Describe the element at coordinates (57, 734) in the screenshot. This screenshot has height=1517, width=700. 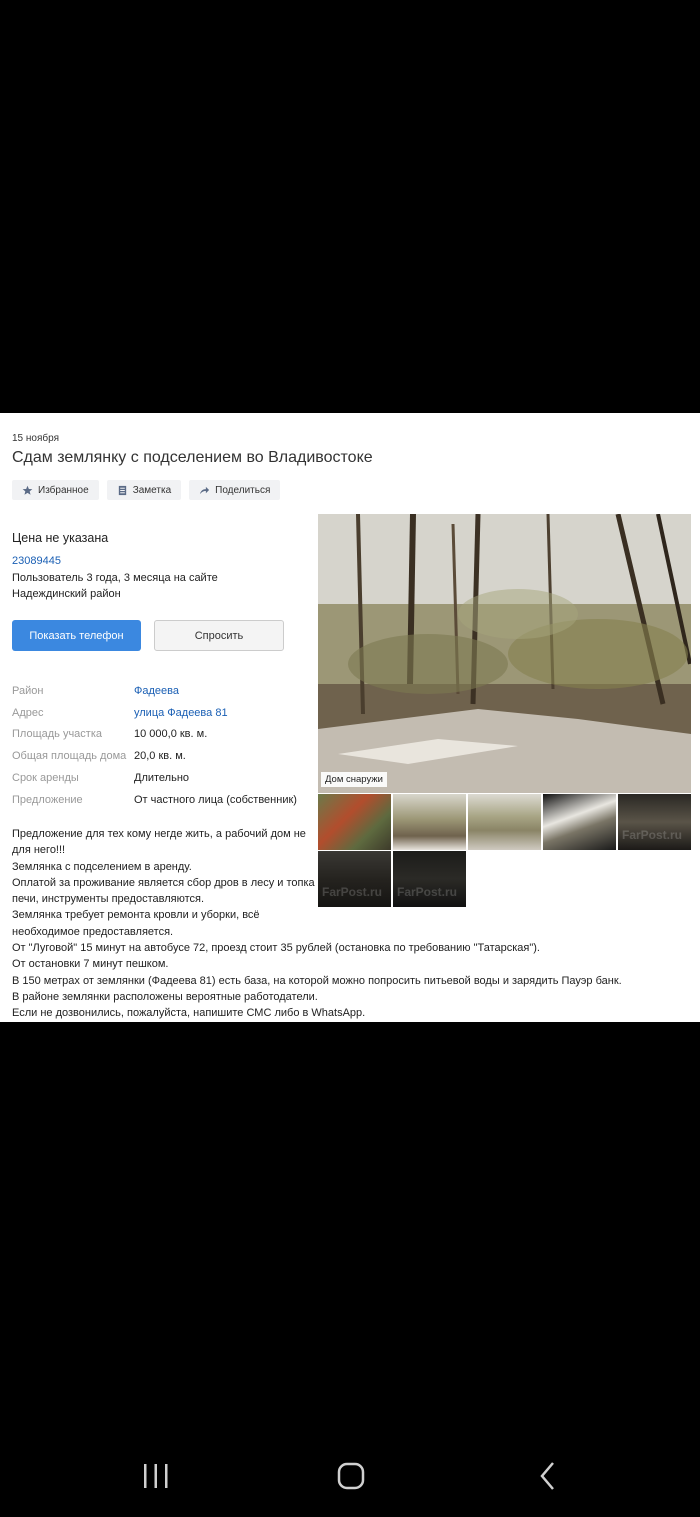
I see `param-label: Площадь участка` at that location.